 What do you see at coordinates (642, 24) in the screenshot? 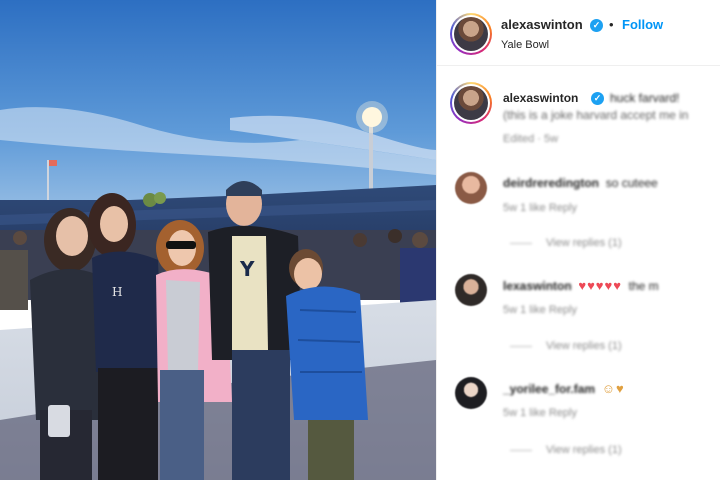
I see `follow-button: Follow` at bounding box center [642, 24].